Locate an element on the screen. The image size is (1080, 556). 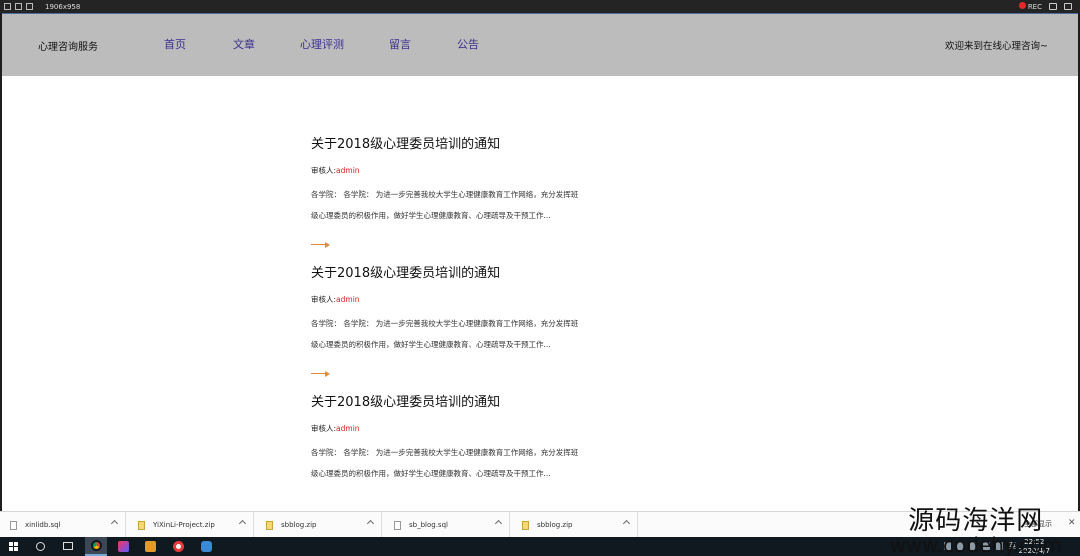
window-icon is located at coordinates (18, 6).